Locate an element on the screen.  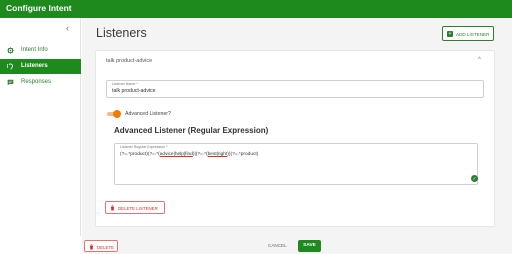
advanced-listener-title: Advanced Listener (Regular Expression) is located at coordinates (191, 130).